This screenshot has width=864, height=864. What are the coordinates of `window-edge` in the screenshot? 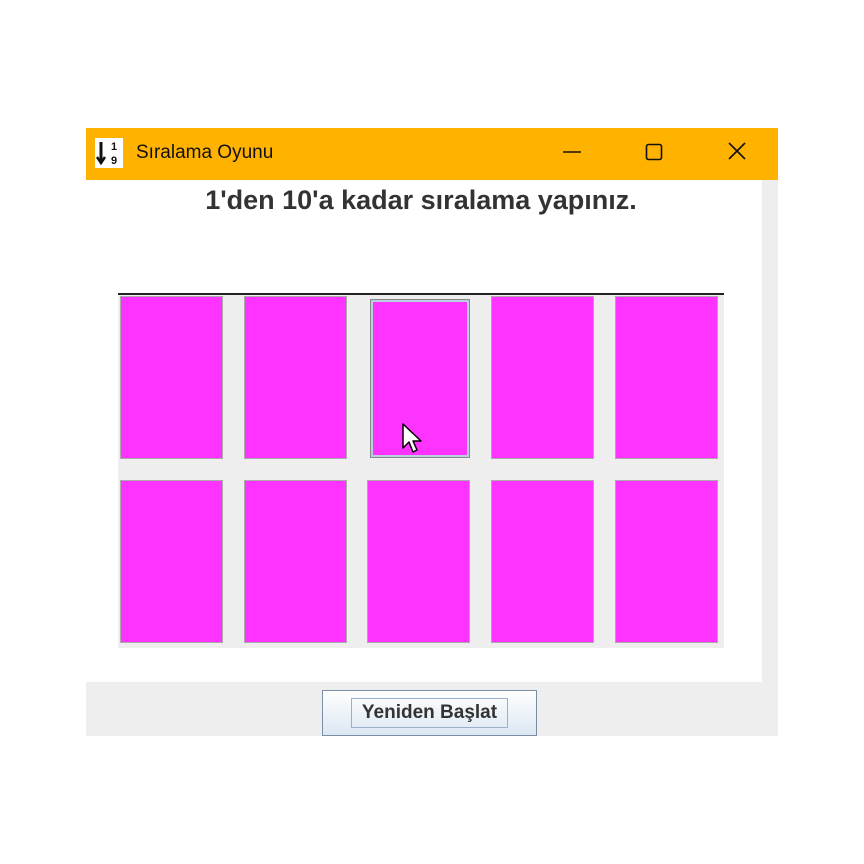 It's located at (770, 431).